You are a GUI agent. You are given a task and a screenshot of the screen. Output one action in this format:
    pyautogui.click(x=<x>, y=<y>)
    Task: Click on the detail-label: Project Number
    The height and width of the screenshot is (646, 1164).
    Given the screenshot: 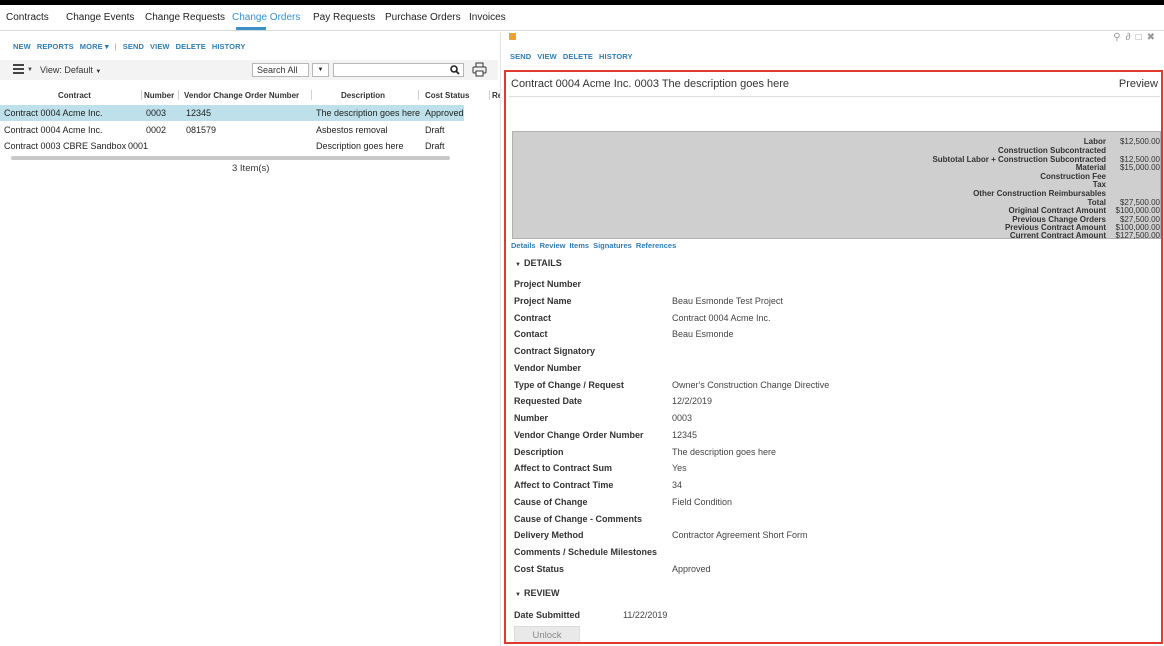 What is the action you would take?
    pyautogui.click(x=548, y=284)
    